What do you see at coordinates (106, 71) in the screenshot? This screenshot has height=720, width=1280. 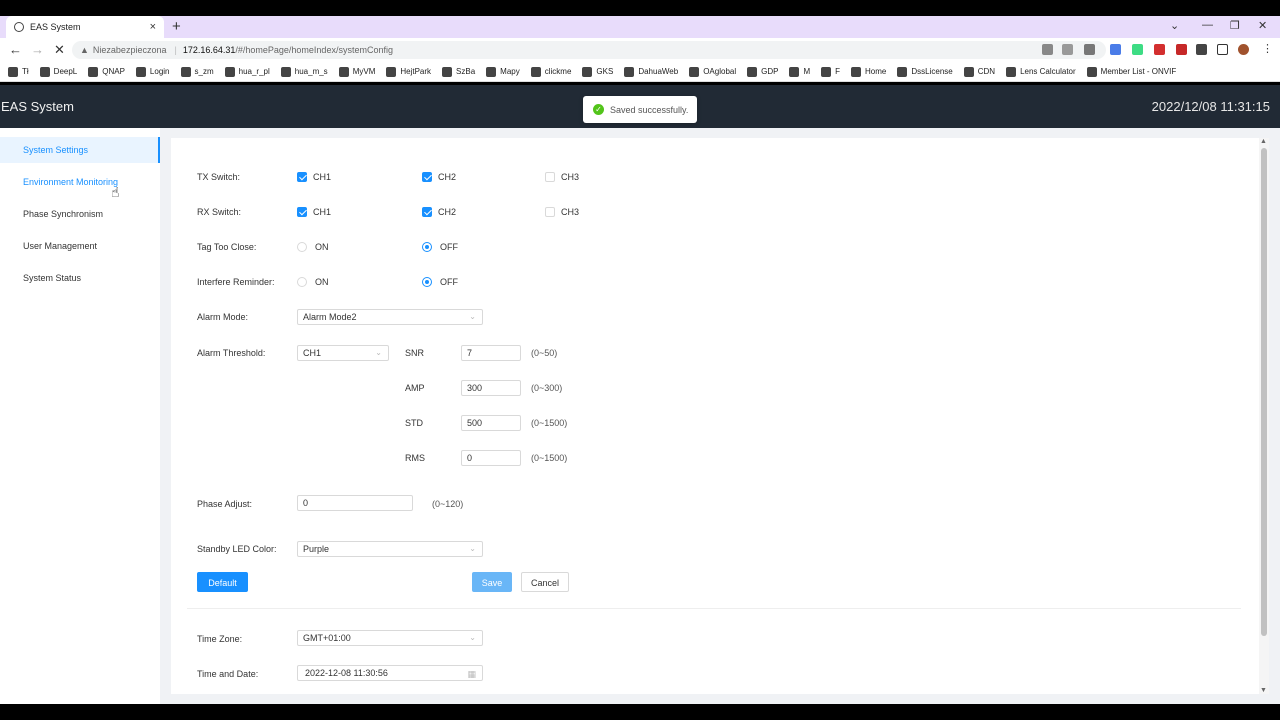 I see `bookmark-item: QNAP` at bounding box center [106, 71].